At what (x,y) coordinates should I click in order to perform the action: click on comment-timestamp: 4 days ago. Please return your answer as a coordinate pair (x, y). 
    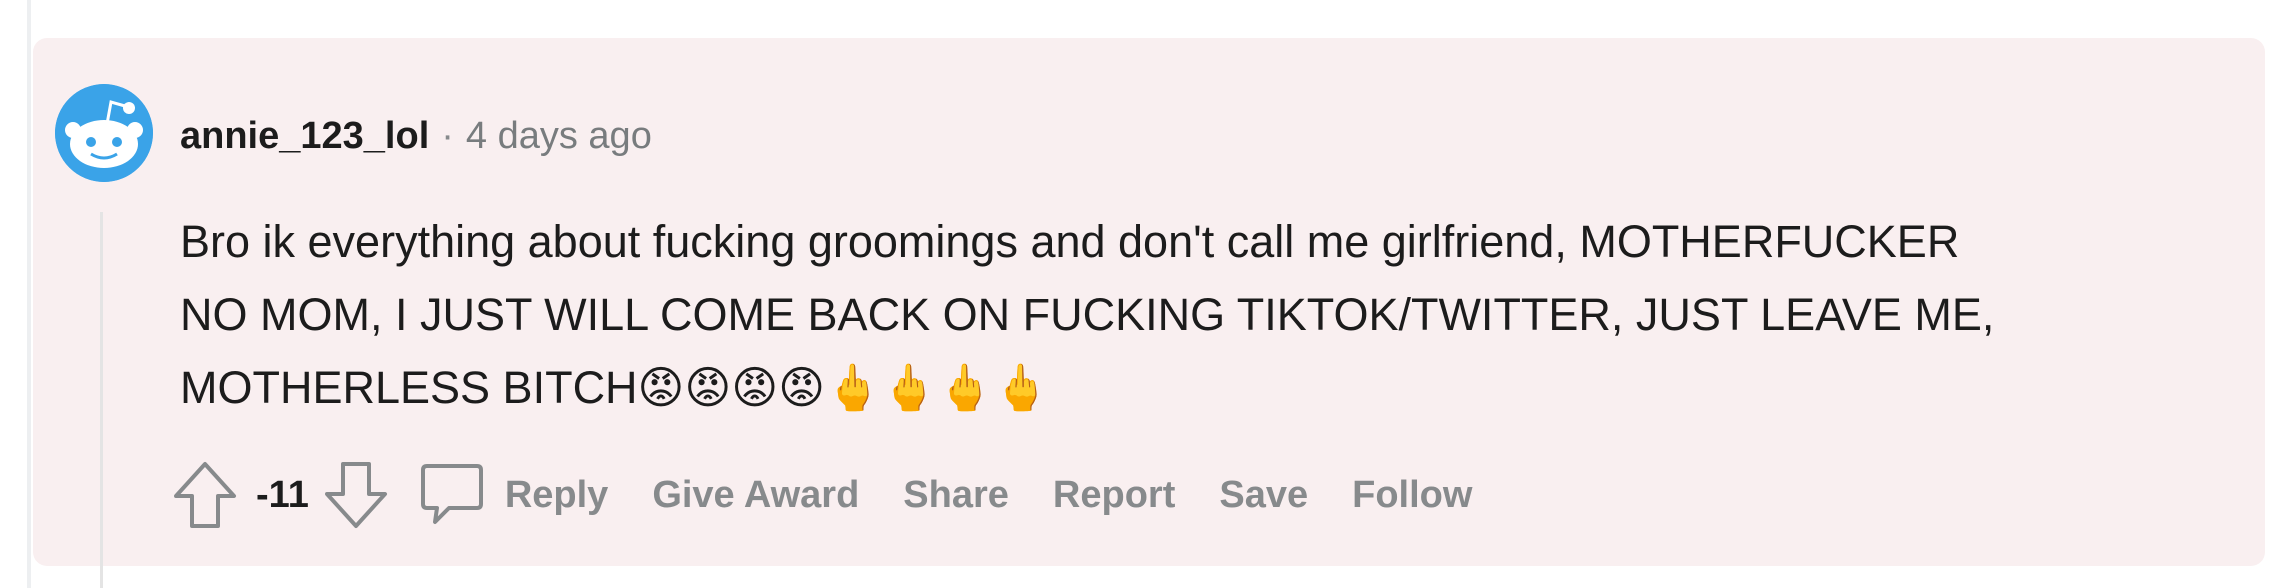
    Looking at the image, I should click on (559, 136).